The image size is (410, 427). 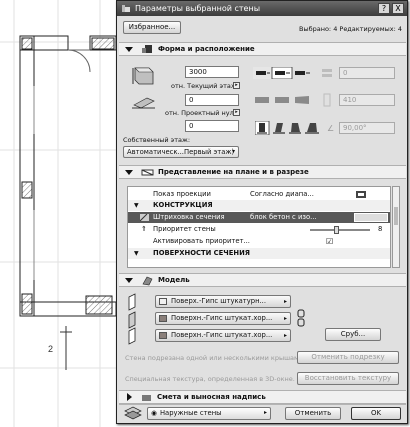 What do you see at coordinates (336, 230) in the screenshot?
I see `slider-handle` at bounding box center [336, 230].